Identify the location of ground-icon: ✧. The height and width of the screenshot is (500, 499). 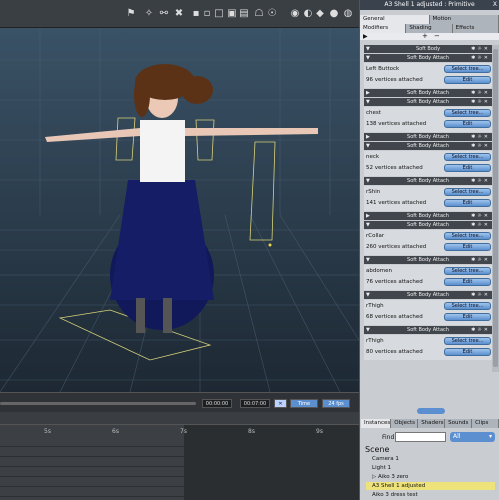
(149, 14).